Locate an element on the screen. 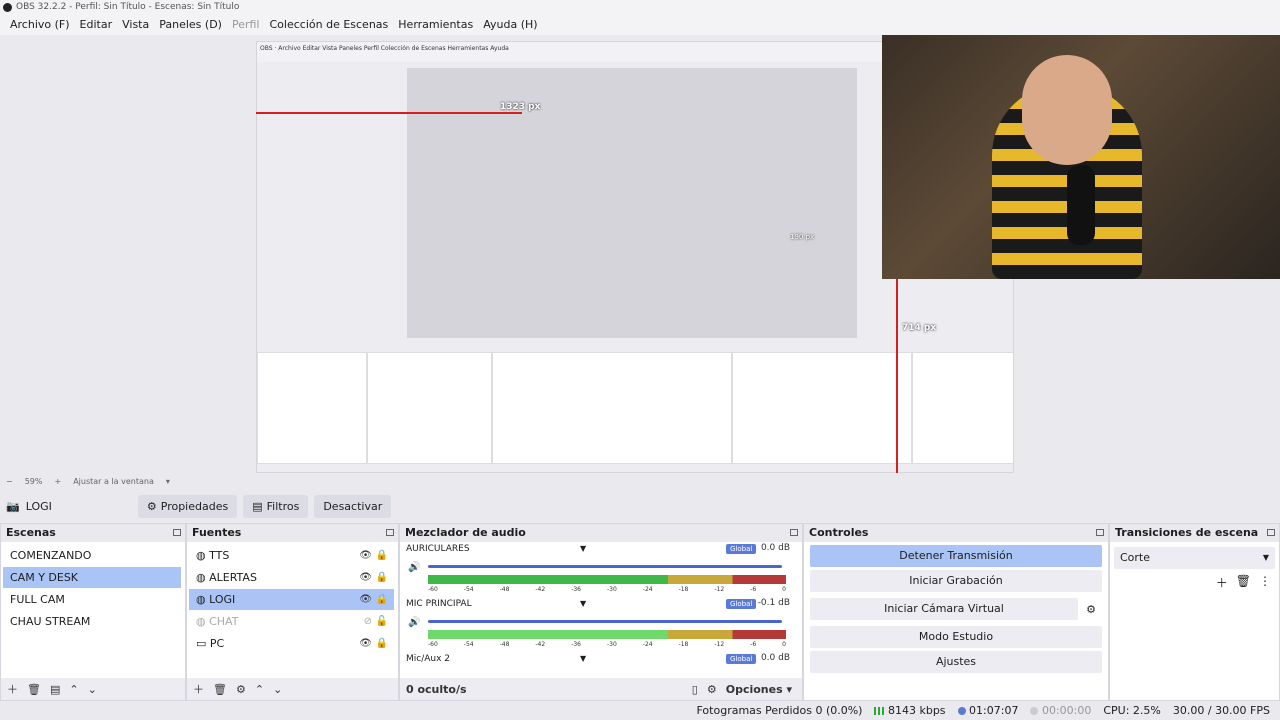 Image resolution: width=1280 pixels, height=720 pixels. source-item: ◍ ALERTAS 👁 🔒 is located at coordinates (291, 577).